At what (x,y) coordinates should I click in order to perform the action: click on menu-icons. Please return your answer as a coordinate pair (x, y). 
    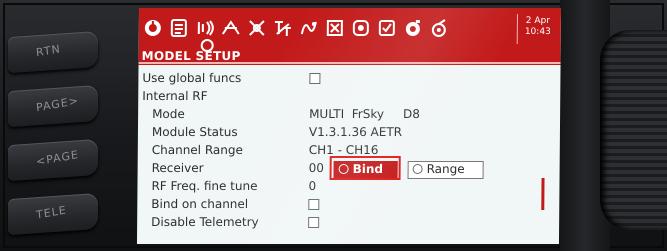
    Looking at the image, I should click on (296, 28).